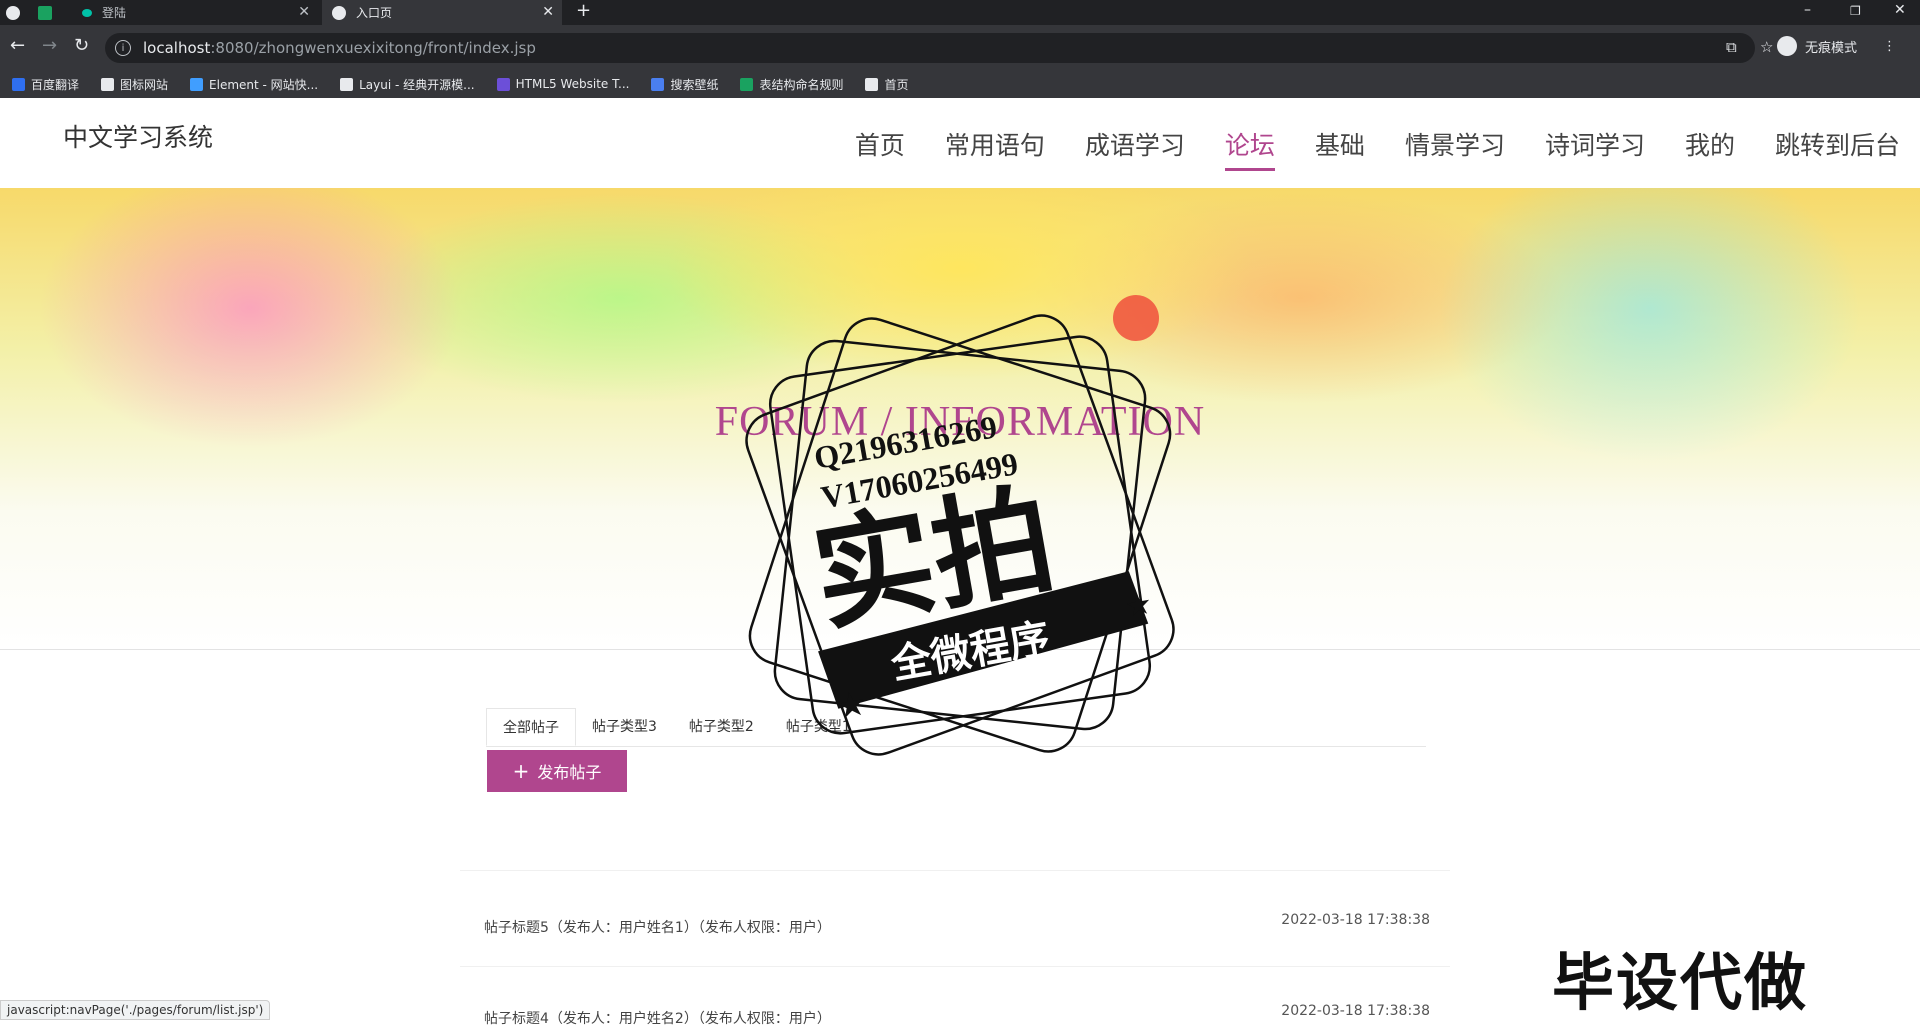 Image resolution: width=1920 pixels, height=1030 pixels. I want to click on main-nav: 首页 常用语句 成语学习 论坛 基础 情景学习 诗词学习 我的 跳转到后台, so click(1357, 148).